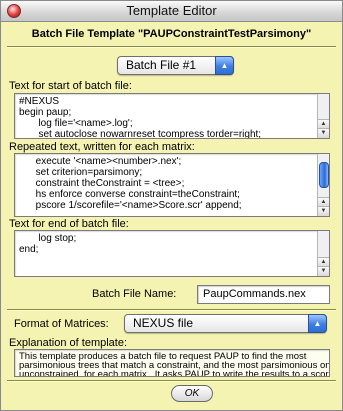 The image size is (343, 411). Describe the element at coordinates (192, 393) in the screenshot. I see `ok-button: OK` at that location.